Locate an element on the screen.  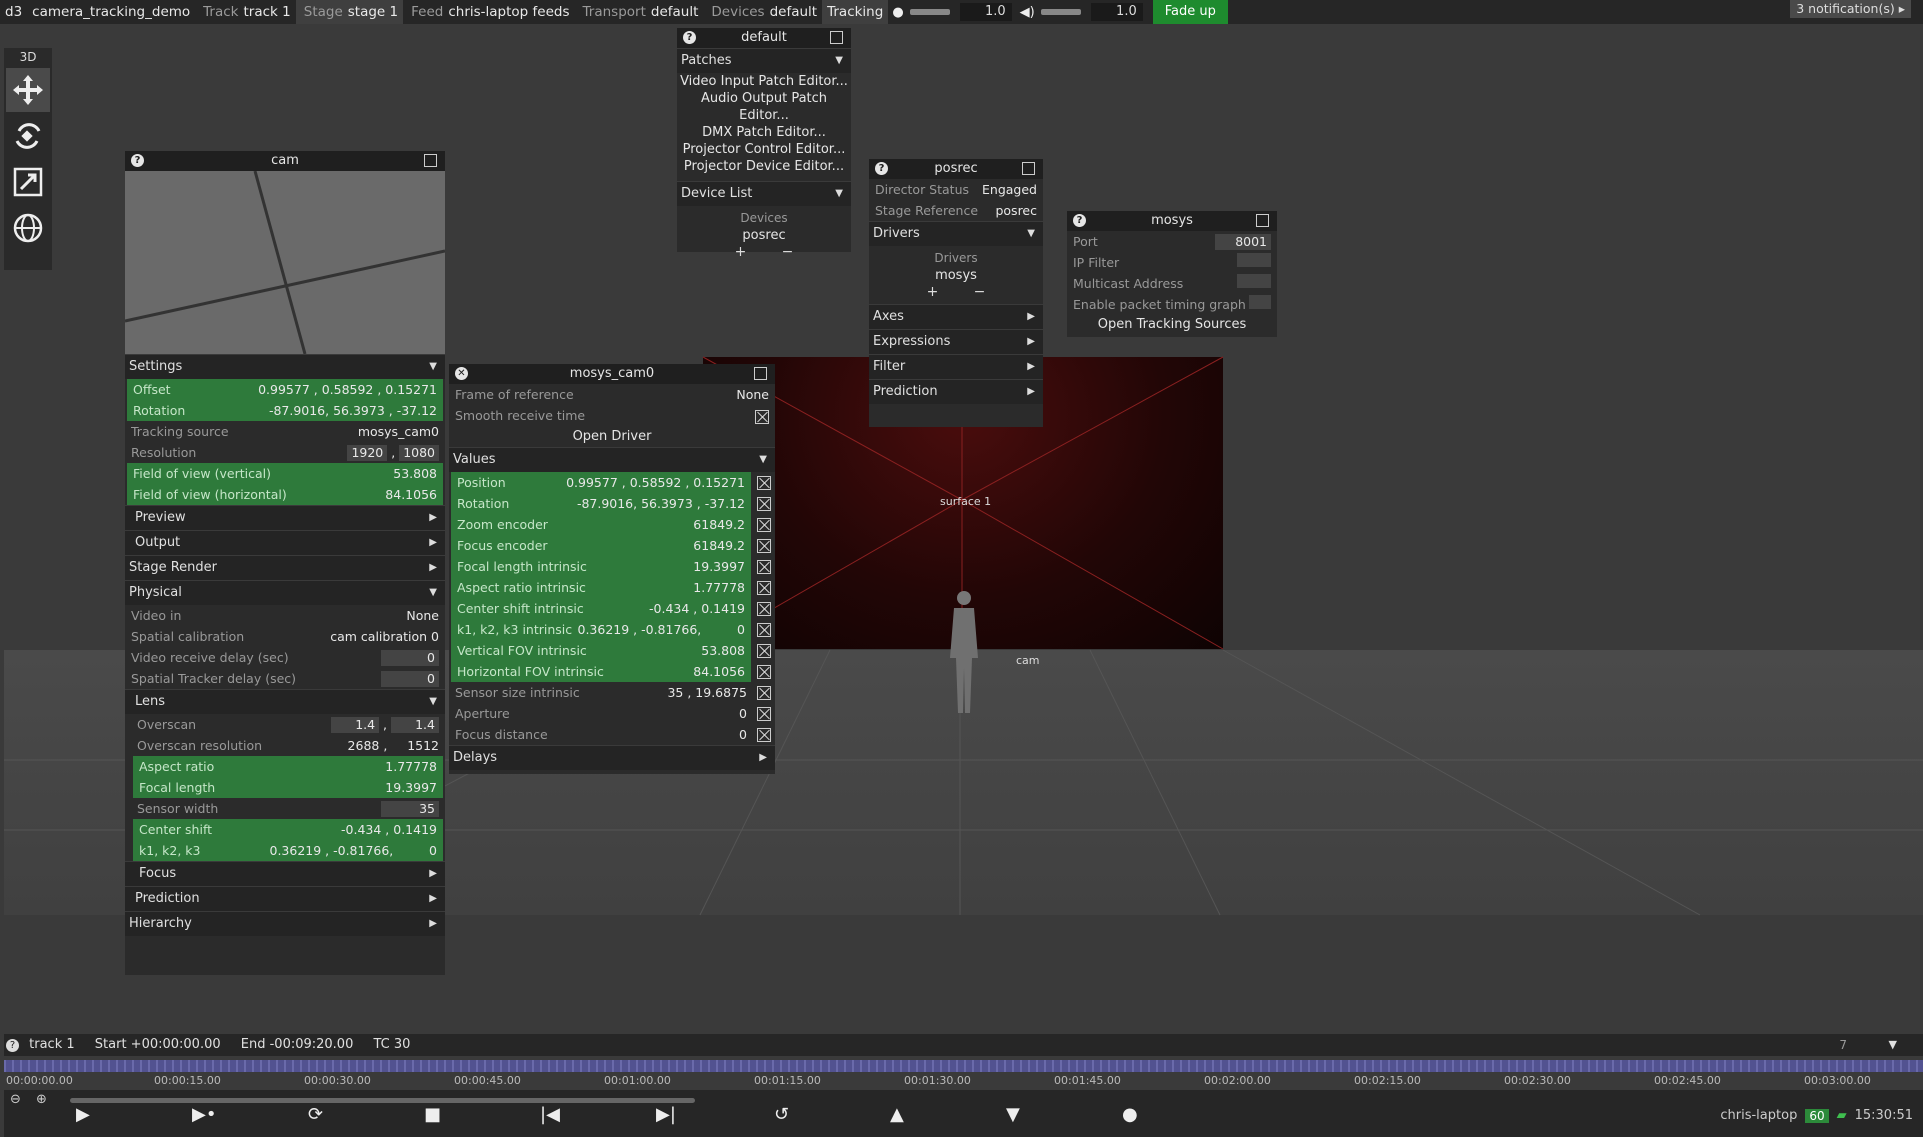
add-driver-button: + is located at coordinates (933, 292).